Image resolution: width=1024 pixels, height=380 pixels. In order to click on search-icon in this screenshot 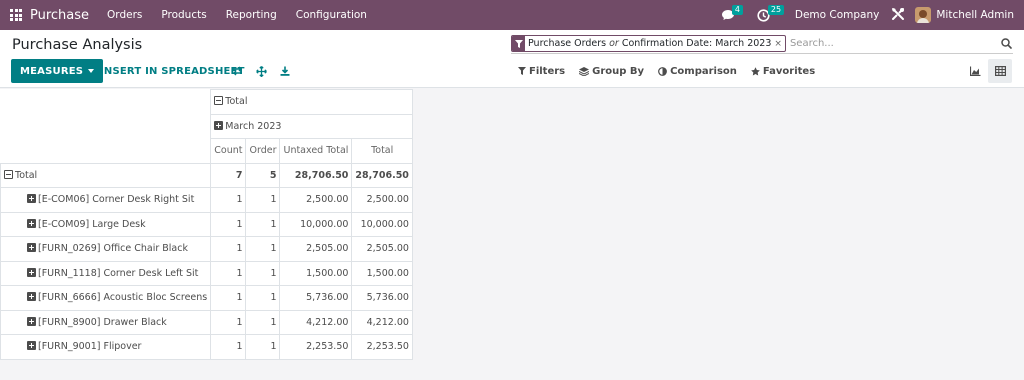, I will do `click(1006, 44)`.